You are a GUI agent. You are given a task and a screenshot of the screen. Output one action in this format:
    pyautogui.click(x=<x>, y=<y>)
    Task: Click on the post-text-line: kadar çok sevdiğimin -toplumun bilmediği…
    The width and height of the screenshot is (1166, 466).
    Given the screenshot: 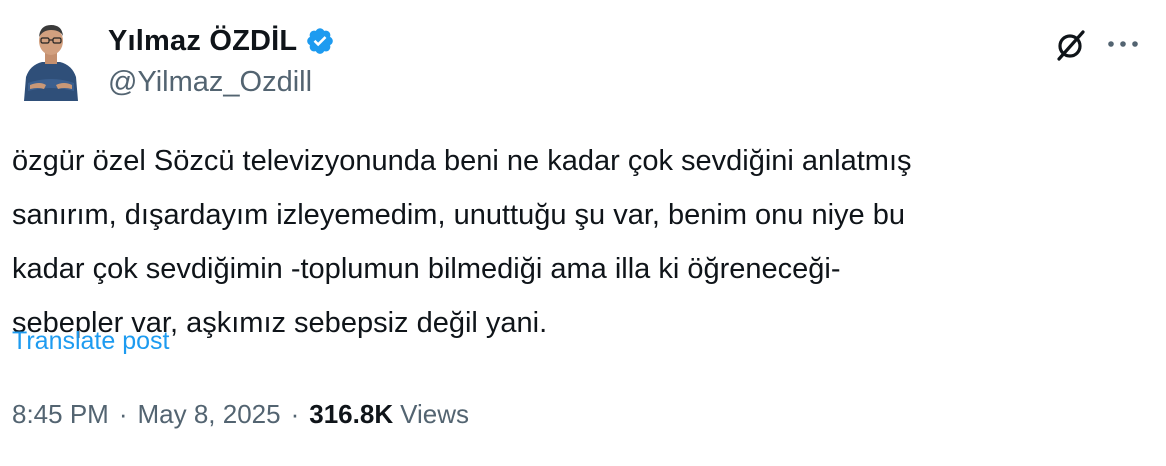 What is the action you would take?
    pyautogui.click(x=426, y=269)
    